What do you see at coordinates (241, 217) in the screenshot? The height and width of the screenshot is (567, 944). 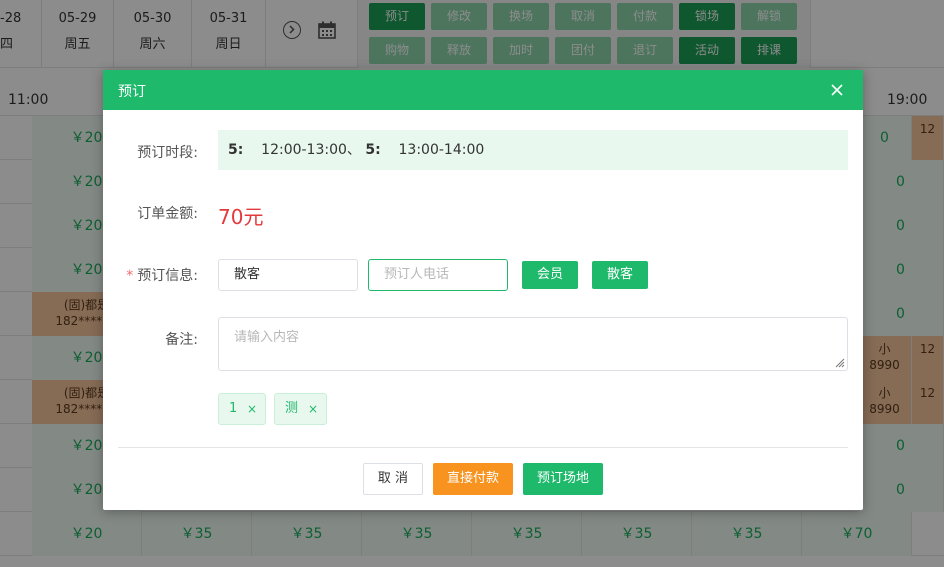 I see `order-amount: 70元` at bounding box center [241, 217].